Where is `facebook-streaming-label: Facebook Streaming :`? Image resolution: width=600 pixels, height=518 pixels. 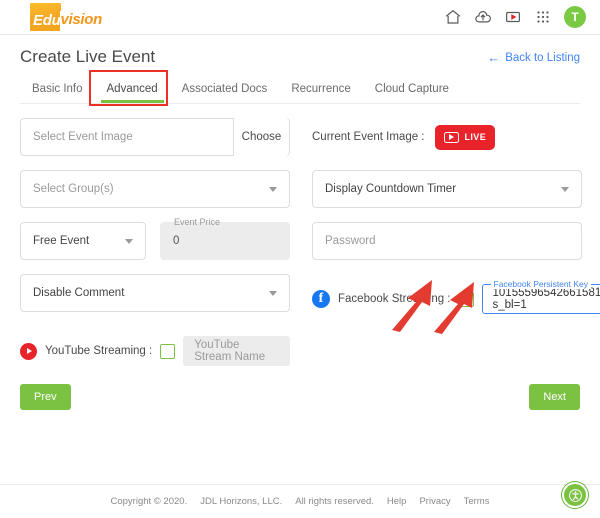
facebook-streaming-label: Facebook Streaming : is located at coordinates (394, 299).